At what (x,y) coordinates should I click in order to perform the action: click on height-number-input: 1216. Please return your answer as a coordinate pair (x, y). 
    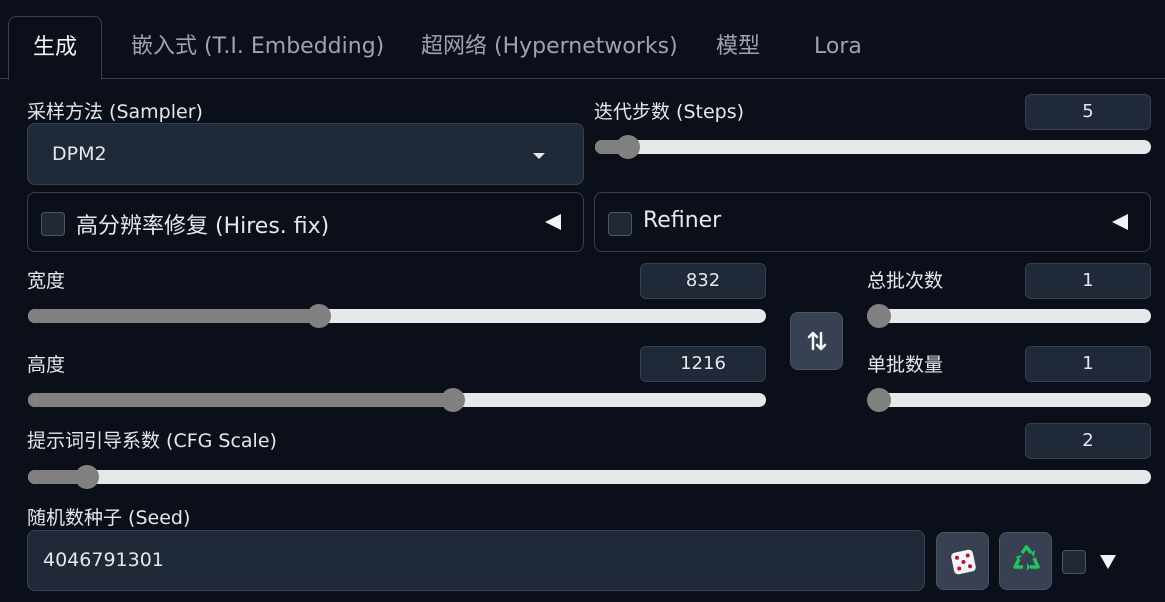
    Looking at the image, I should click on (703, 364).